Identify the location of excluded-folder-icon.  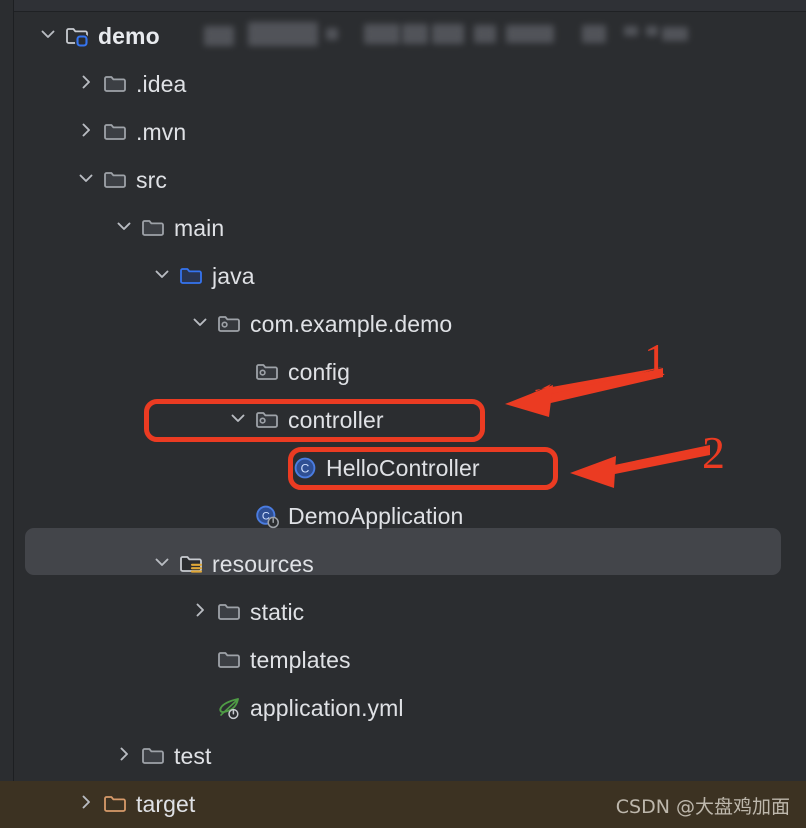
(115, 804).